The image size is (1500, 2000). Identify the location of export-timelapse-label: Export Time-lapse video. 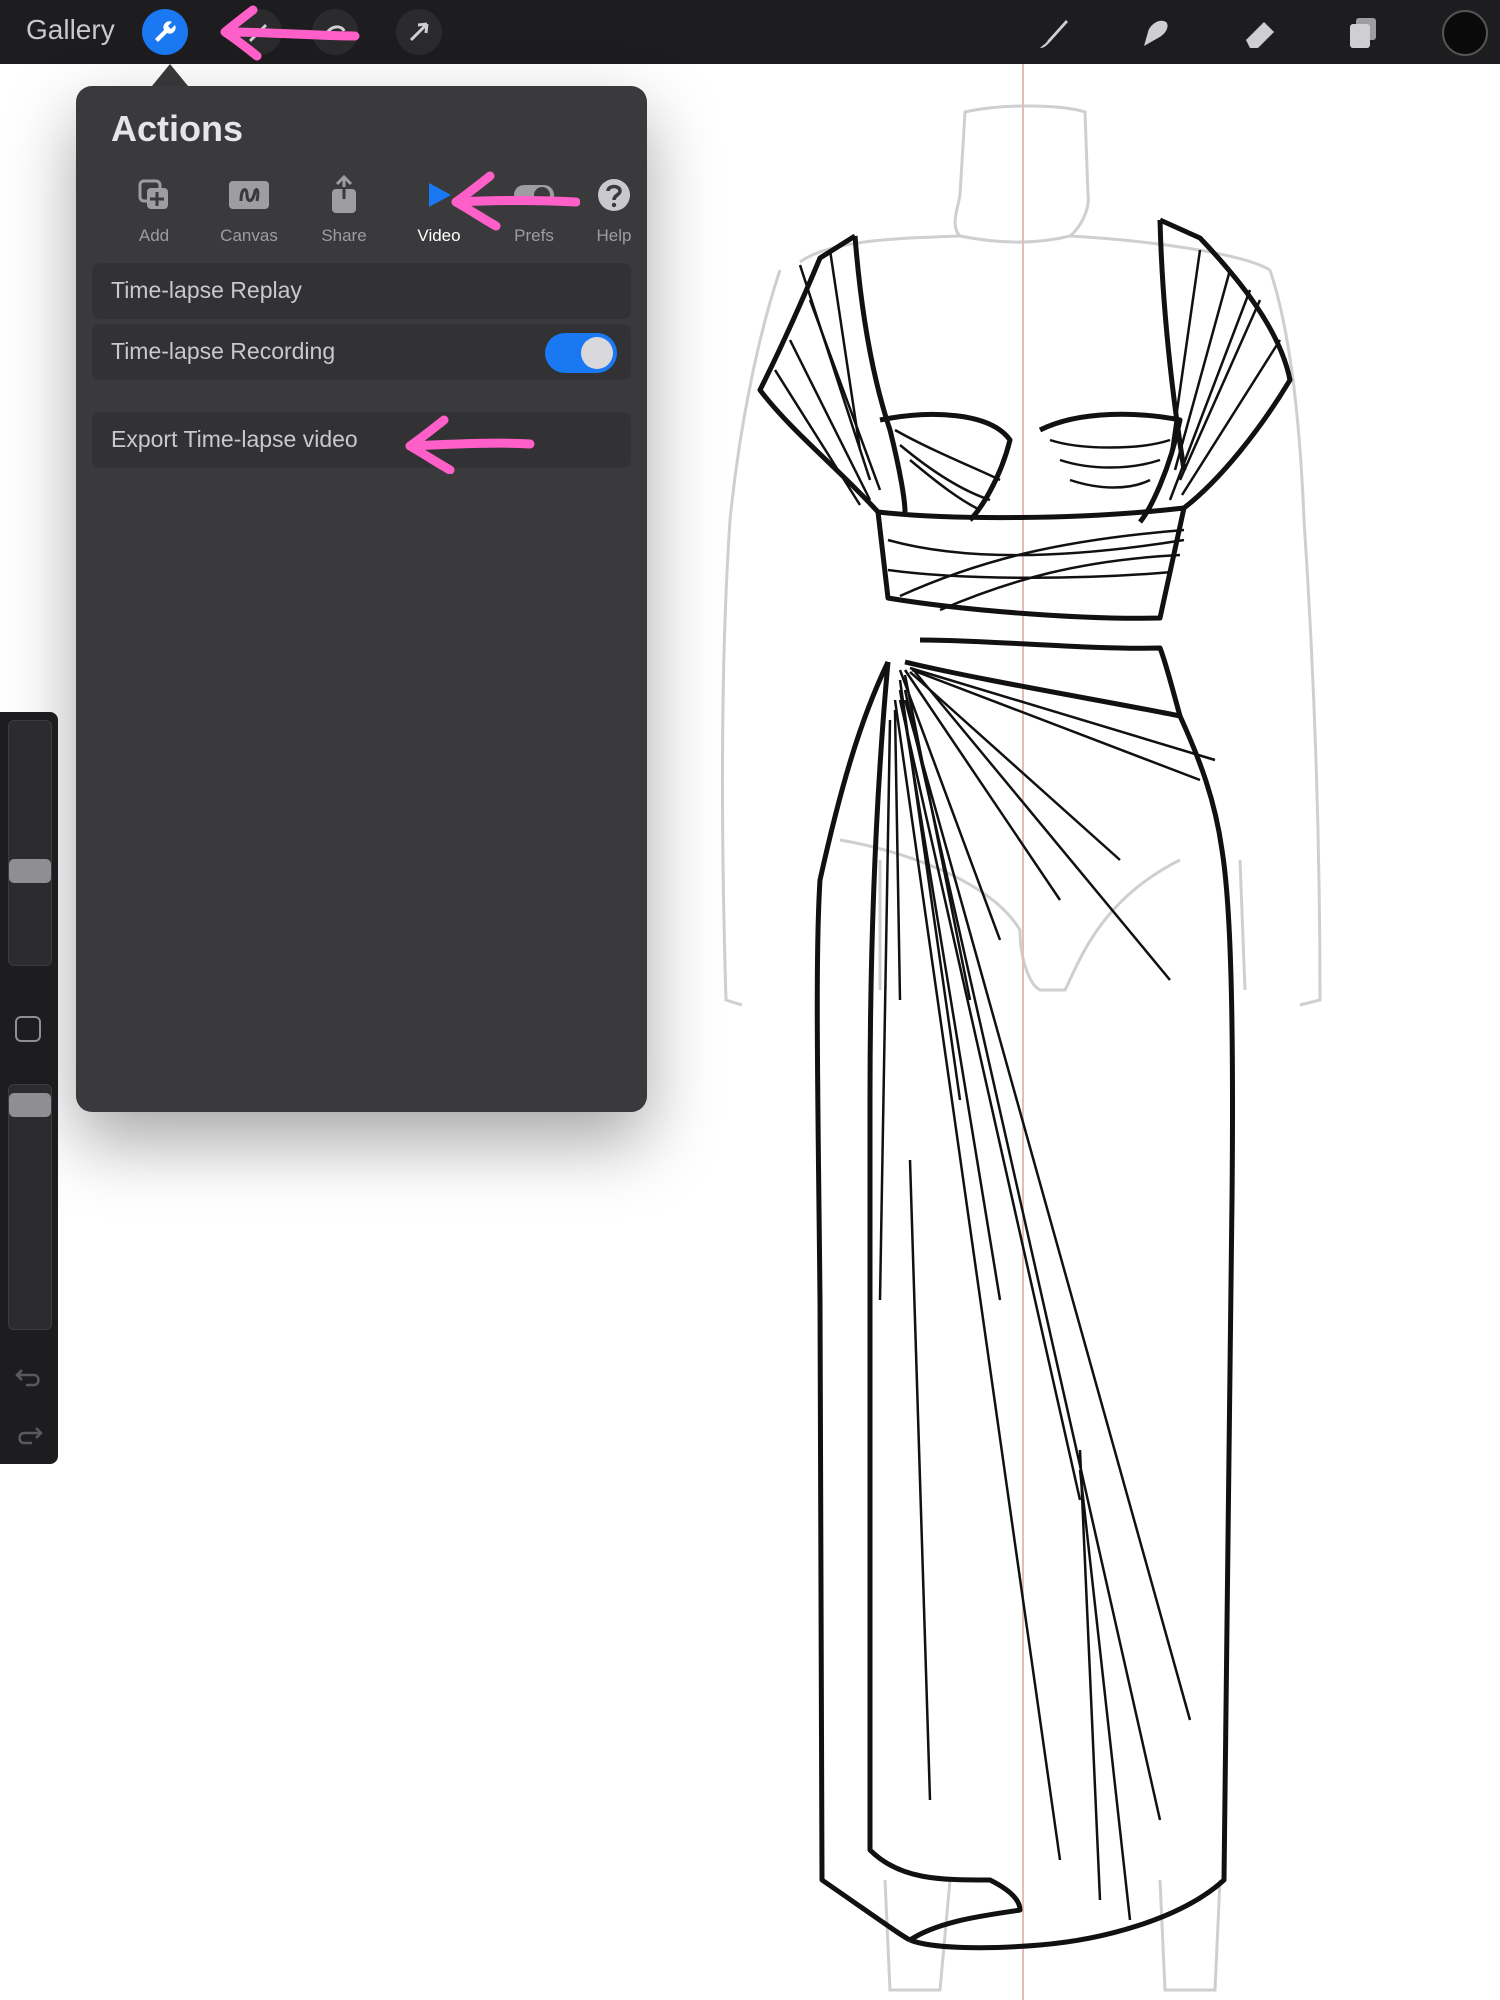
(234, 439).